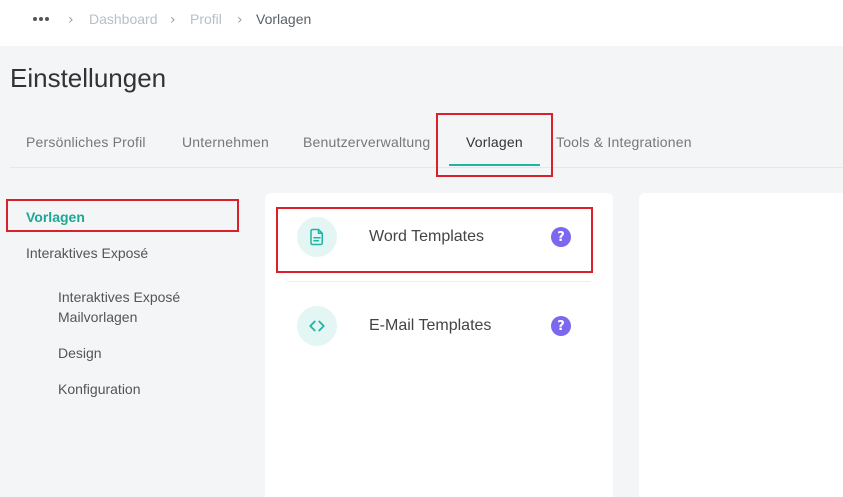 The width and height of the screenshot is (843, 497). What do you see at coordinates (494, 145) in the screenshot?
I see `highlight-box-tab` at bounding box center [494, 145].